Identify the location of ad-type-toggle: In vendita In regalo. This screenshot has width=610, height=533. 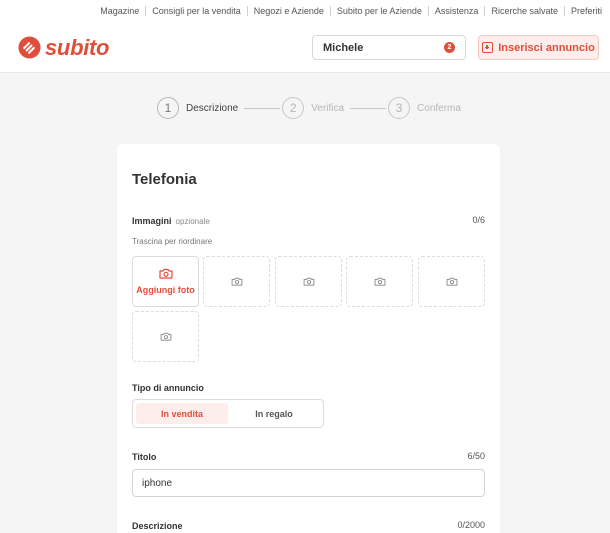
(228, 413).